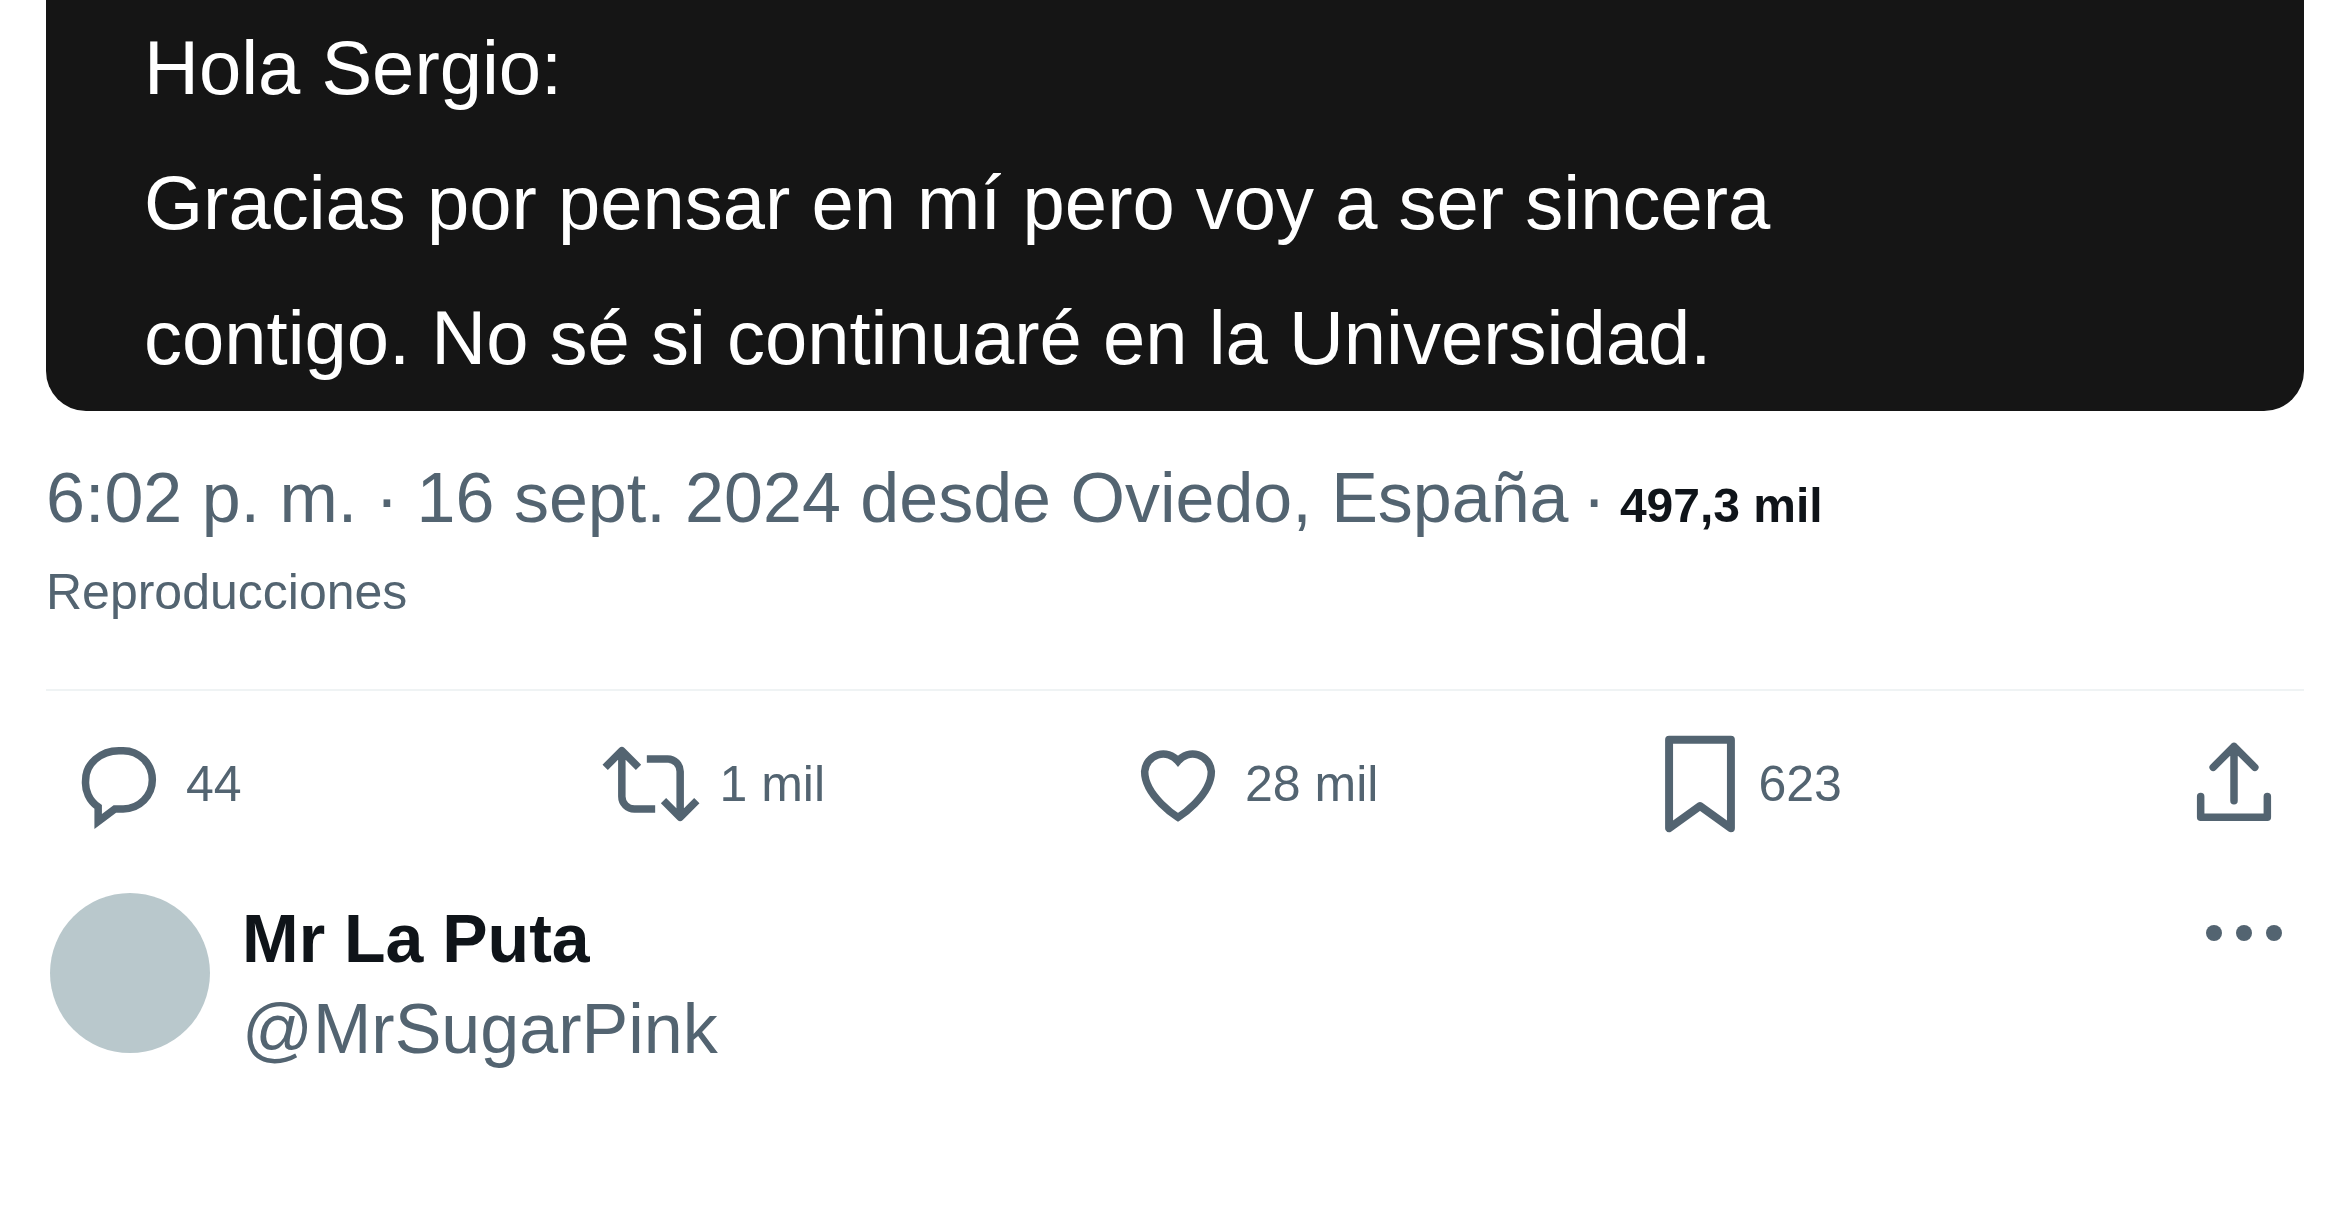 The width and height of the screenshot is (2350, 1230). What do you see at coordinates (1721, 506) in the screenshot?
I see `views-count: 497,3 mil` at bounding box center [1721, 506].